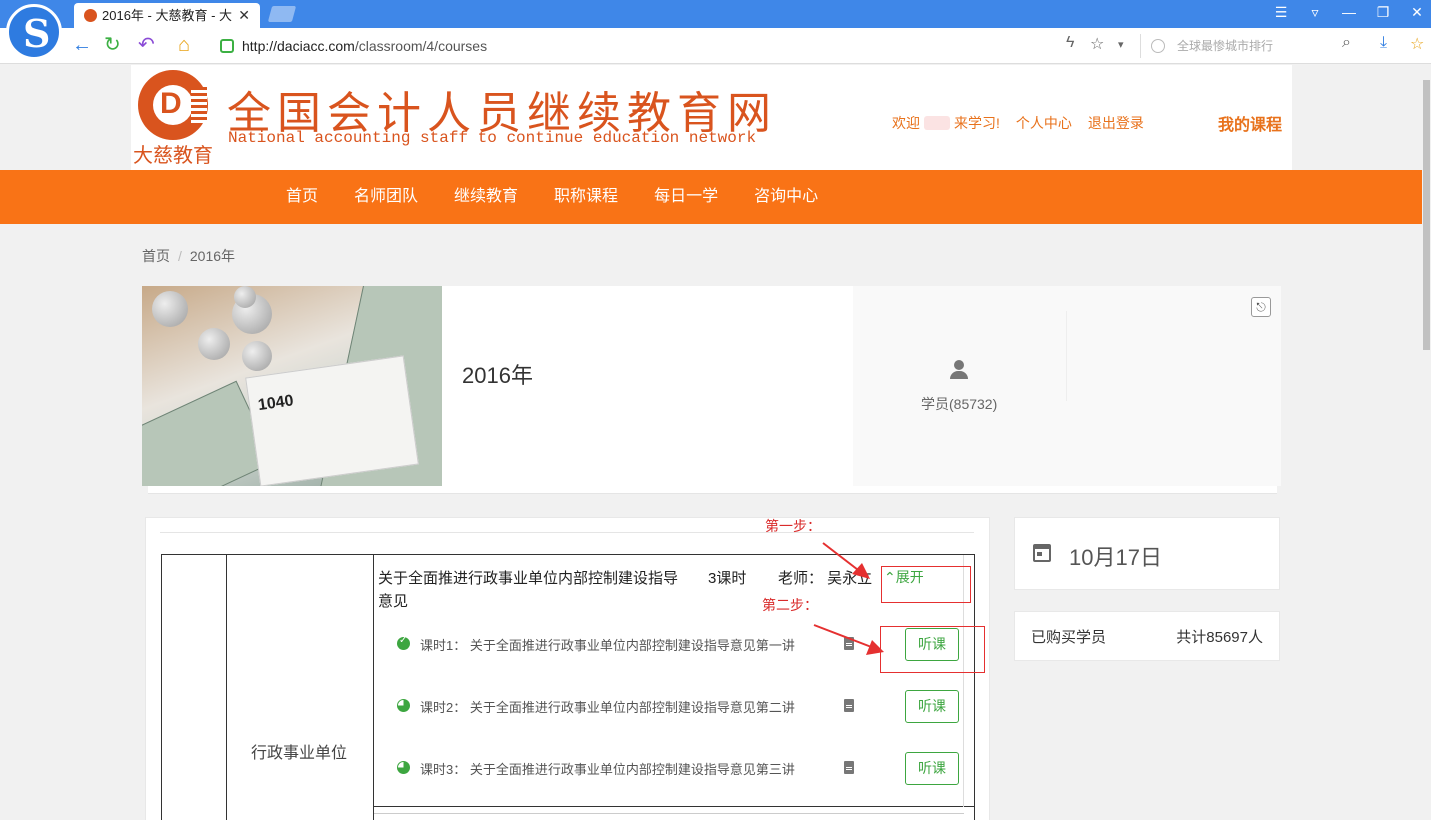  What do you see at coordinates (282, 14) in the screenshot?
I see `new-tab-button` at bounding box center [282, 14].